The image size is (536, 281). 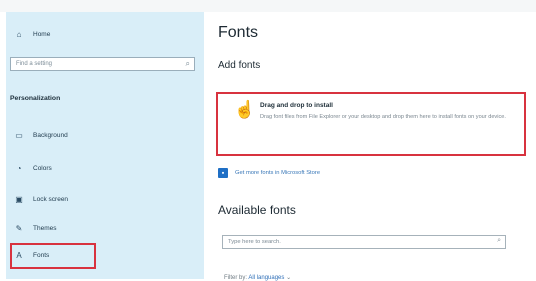 What do you see at coordinates (102, 64) in the screenshot?
I see `search-input: Find a setting ⌕` at bounding box center [102, 64].